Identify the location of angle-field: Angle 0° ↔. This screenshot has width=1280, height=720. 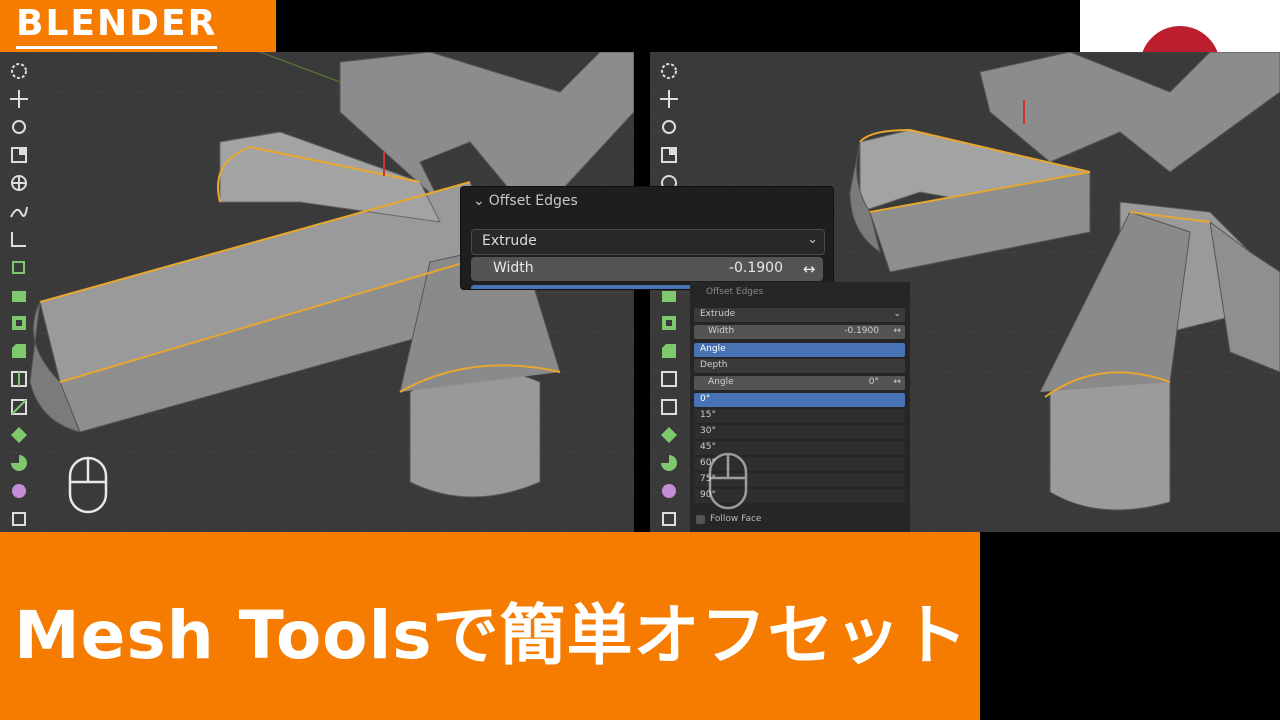
(799, 383).